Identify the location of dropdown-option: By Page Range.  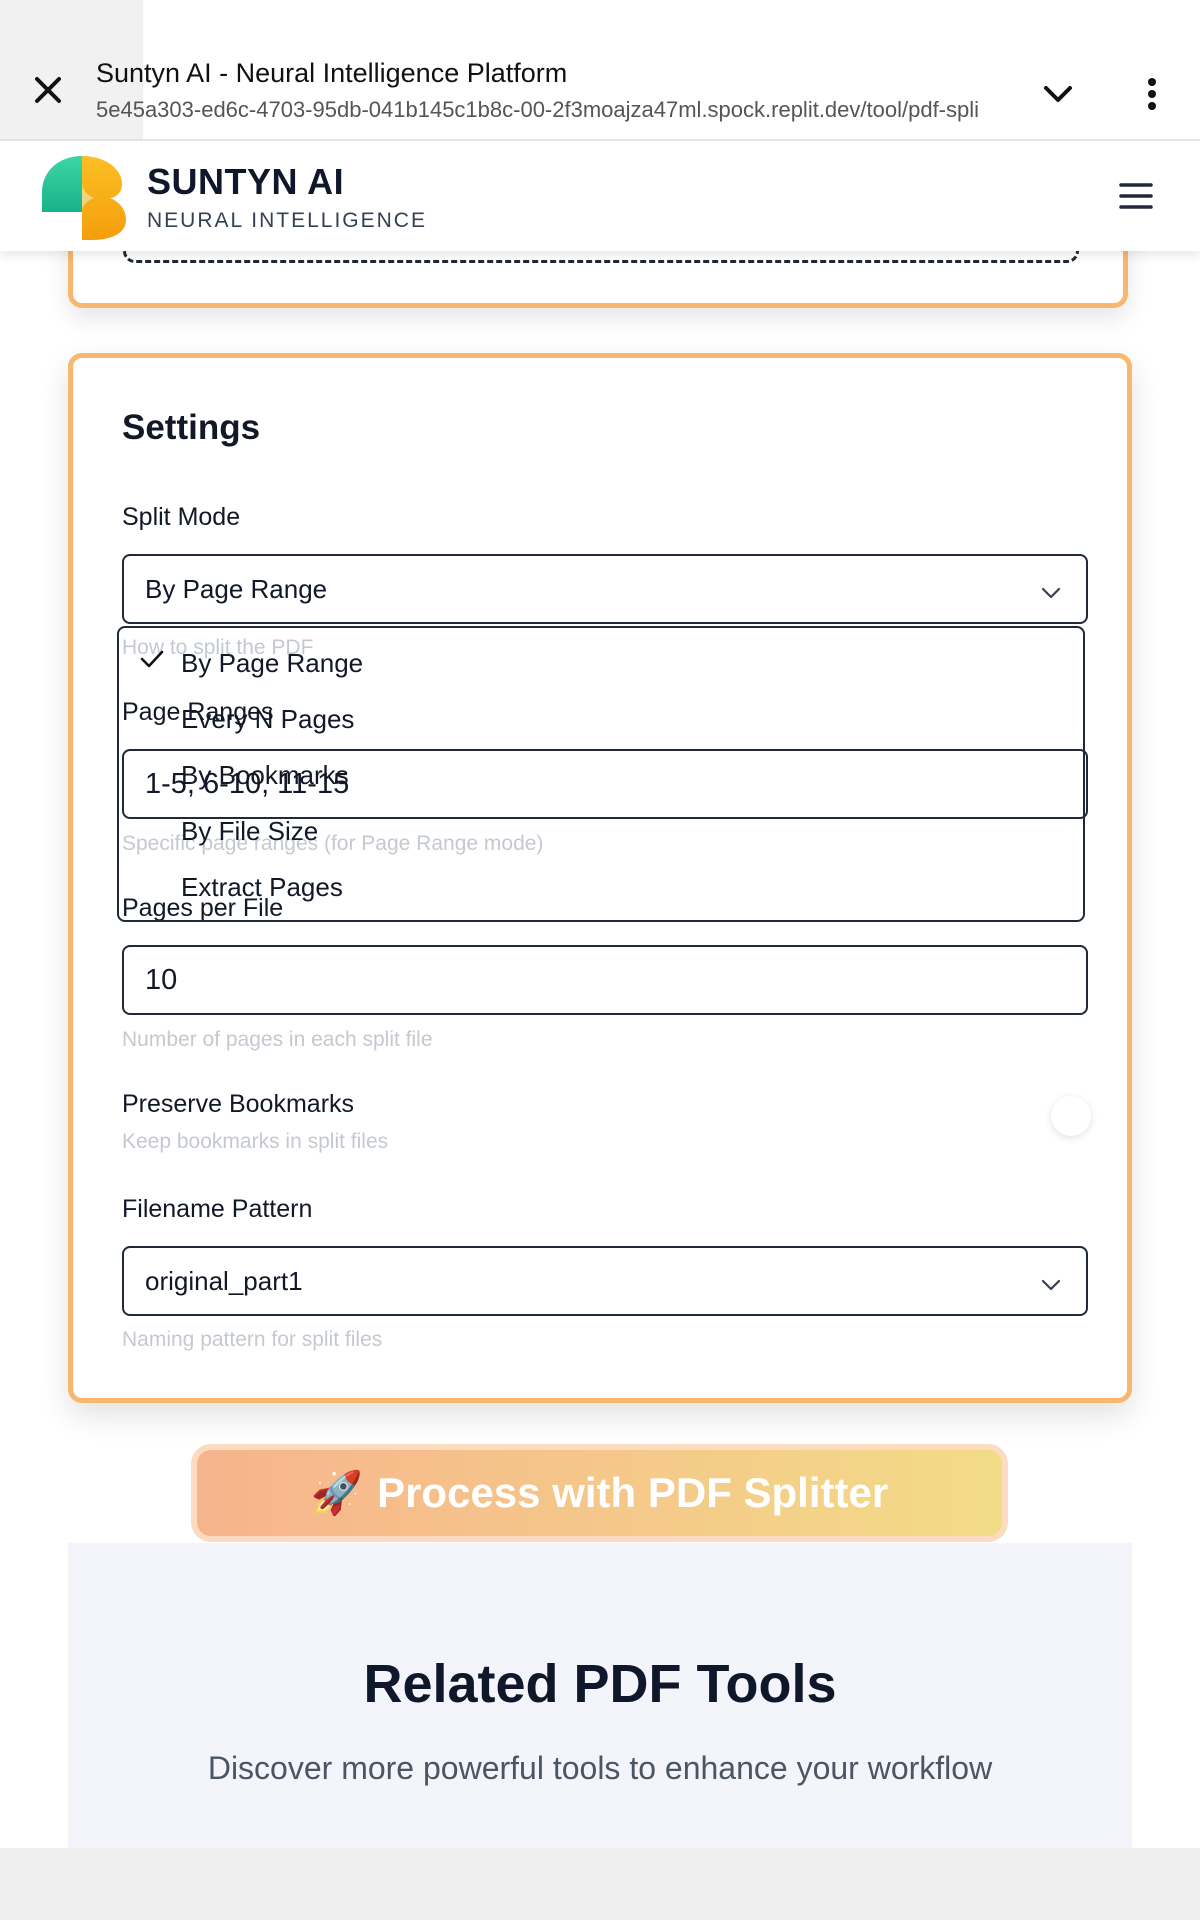
(272, 663).